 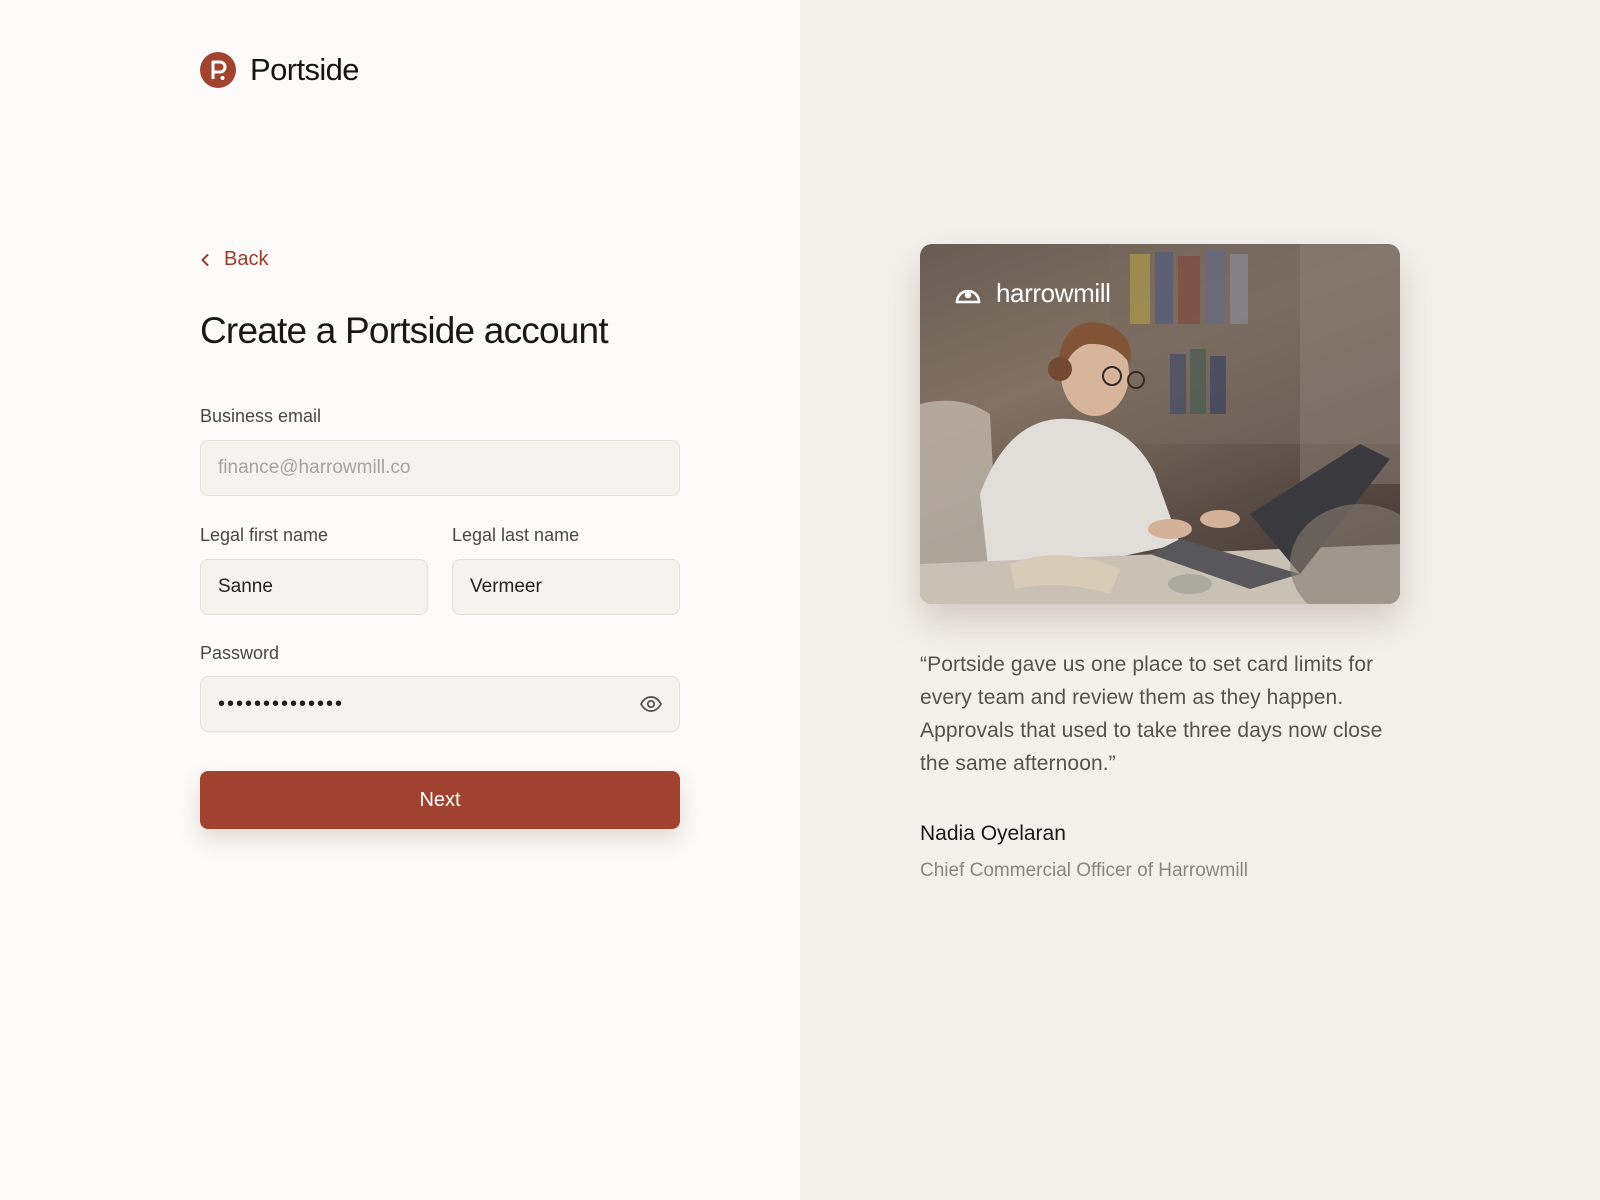 What do you see at coordinates (261, 416) in the screenshot?
I see `email-label: Business email` at bounding box center [261, 416].